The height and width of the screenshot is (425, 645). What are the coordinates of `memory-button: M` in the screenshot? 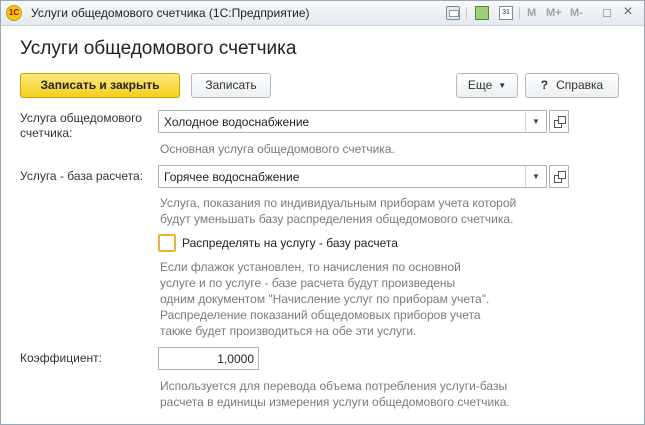 It's located at (531, 13).